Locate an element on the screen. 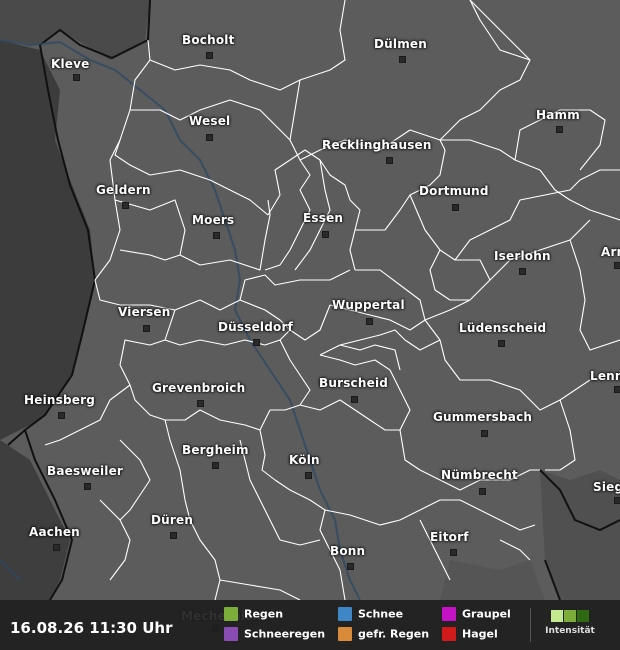  legend-item-graupel: Graupel is located at coordinates (476, 614).